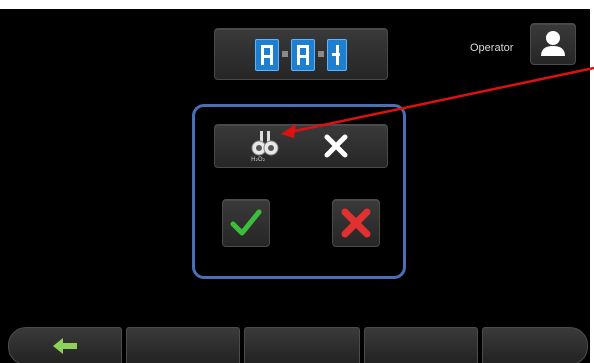 This screenshot has height=363, width=594. I want to click on back-arrow-icon, so click(65, 346).